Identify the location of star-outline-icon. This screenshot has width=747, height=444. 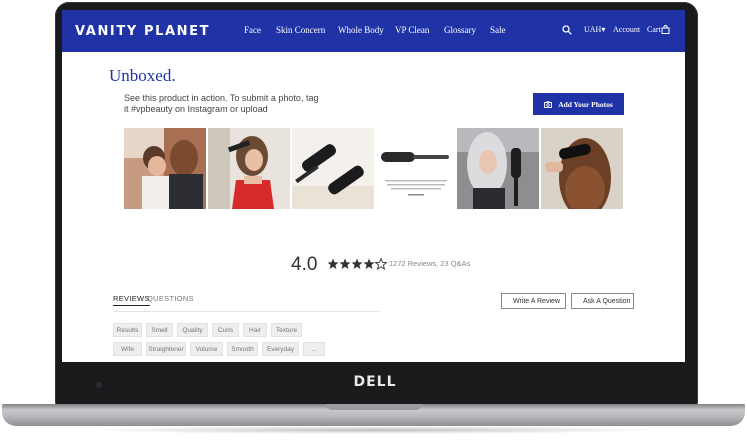
(380, 264).